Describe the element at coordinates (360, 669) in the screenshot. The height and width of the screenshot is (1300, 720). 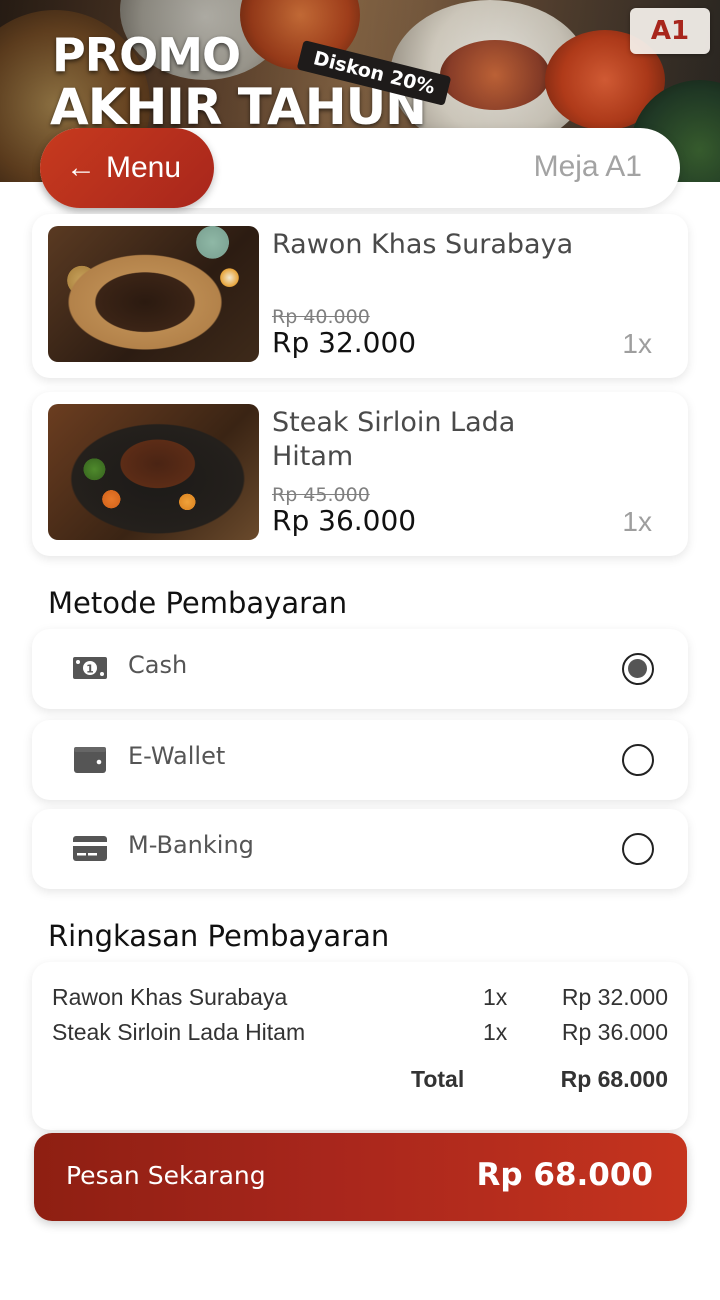
I see `payment-option-cash: 1 Cash` at that location.